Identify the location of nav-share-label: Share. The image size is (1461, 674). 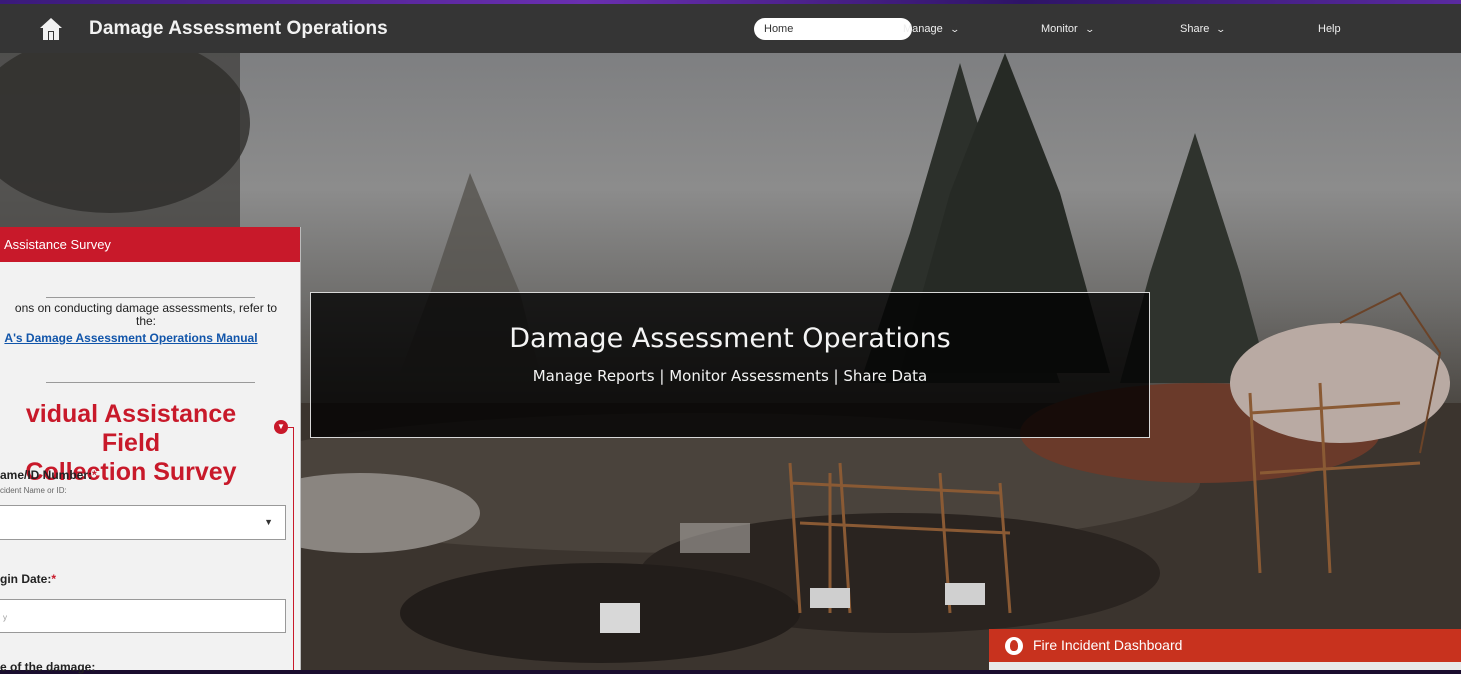
(1195, 29).